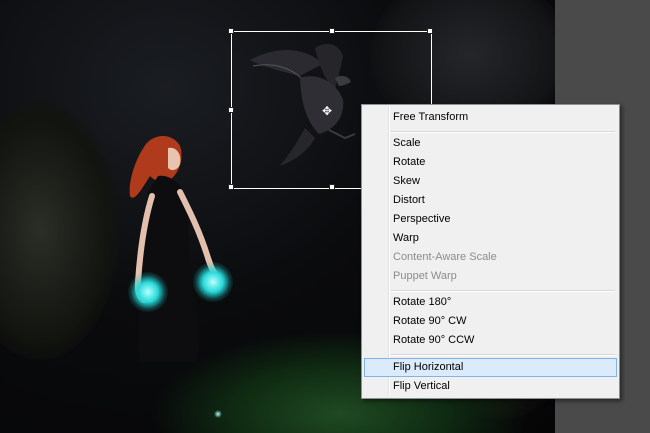 Image resolution: width=650 pixels, height=433 pixels. I want to click on glowing-hand-right, so click(213, 282).